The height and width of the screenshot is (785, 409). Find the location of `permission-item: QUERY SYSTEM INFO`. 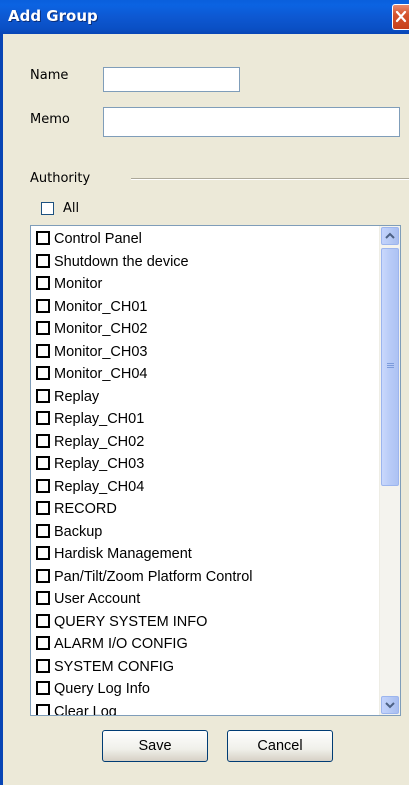

permission-item: QUERY SYSTEM INFO is located at coordinates (208, 622).